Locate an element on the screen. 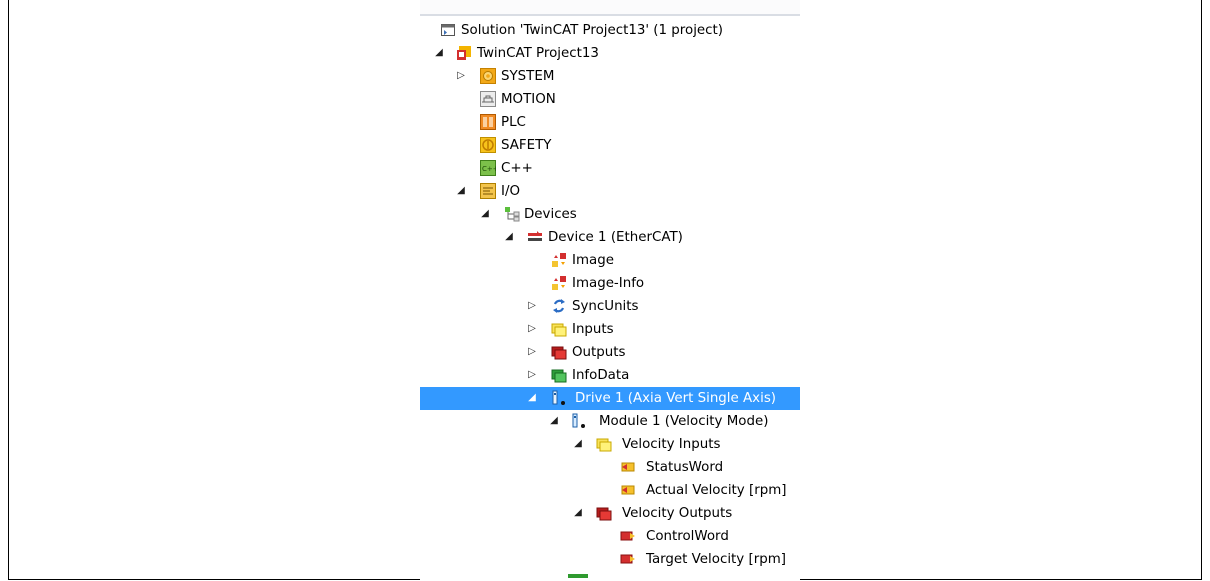 Image resolution: width=1210 pixels, height=581 pixels. tree-item-twincat-project: ◢ TwinCAT Project13 is located at coordinates (610, 53).